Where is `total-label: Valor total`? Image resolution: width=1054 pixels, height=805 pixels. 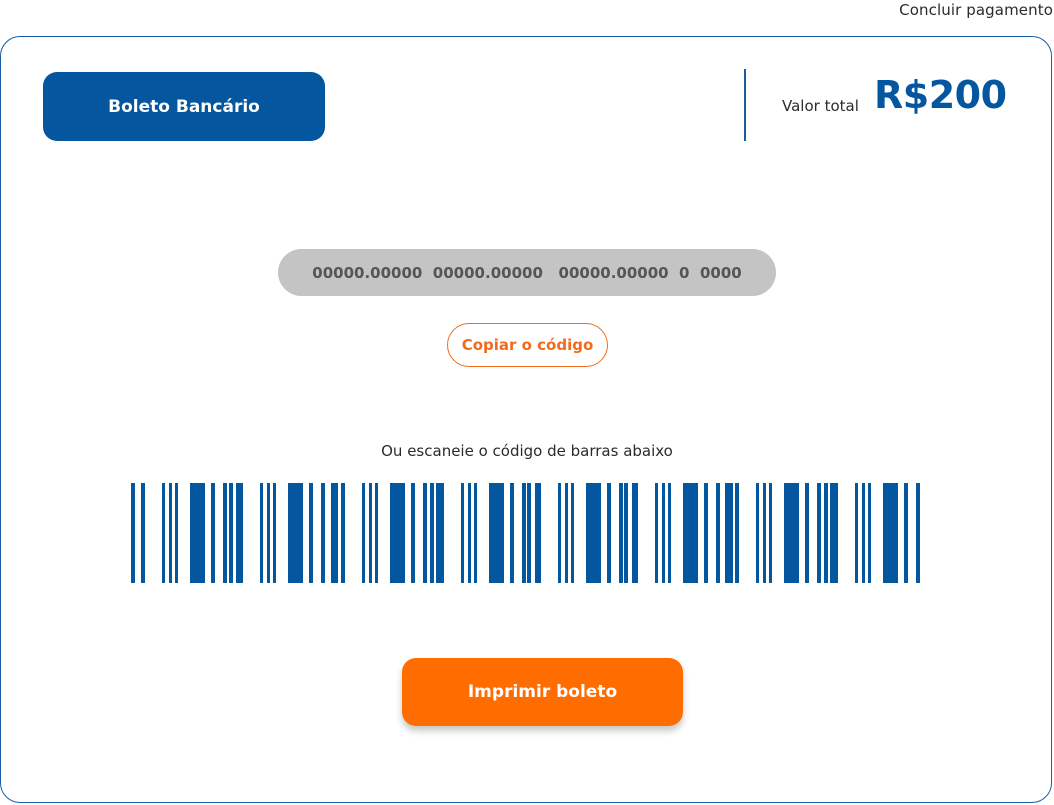 total-label: Valor total is located at coordinates (820, 106).